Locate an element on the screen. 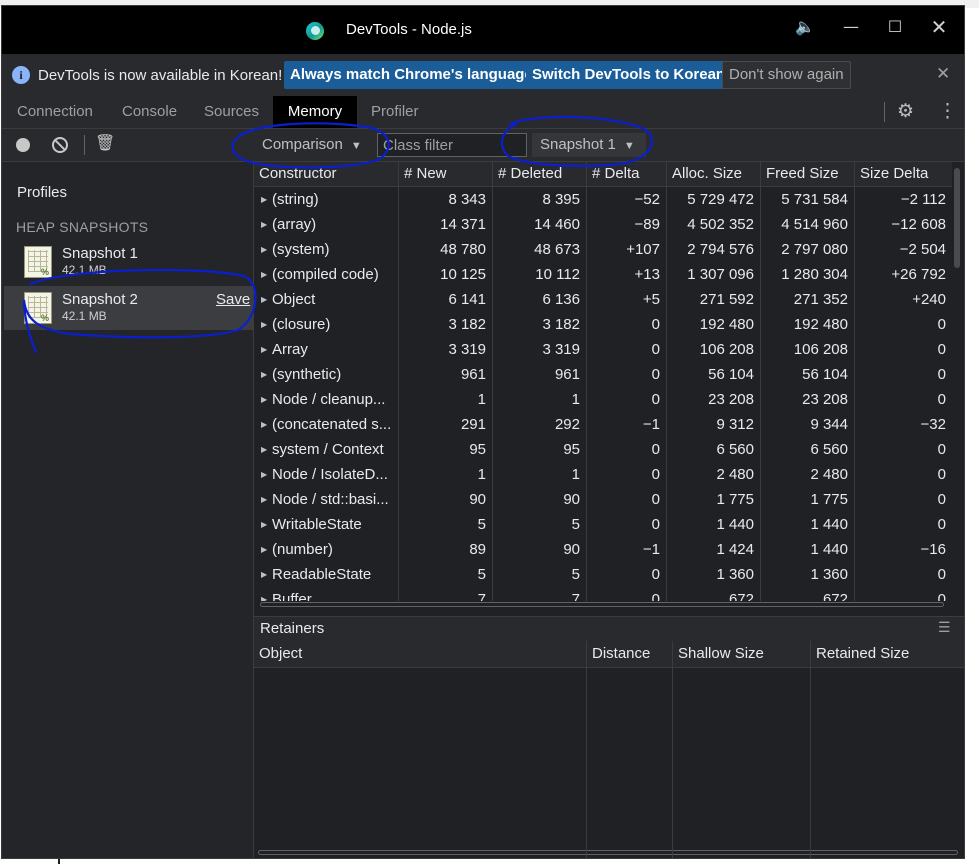  minimize-button: — is located at coordinates (851, 27).